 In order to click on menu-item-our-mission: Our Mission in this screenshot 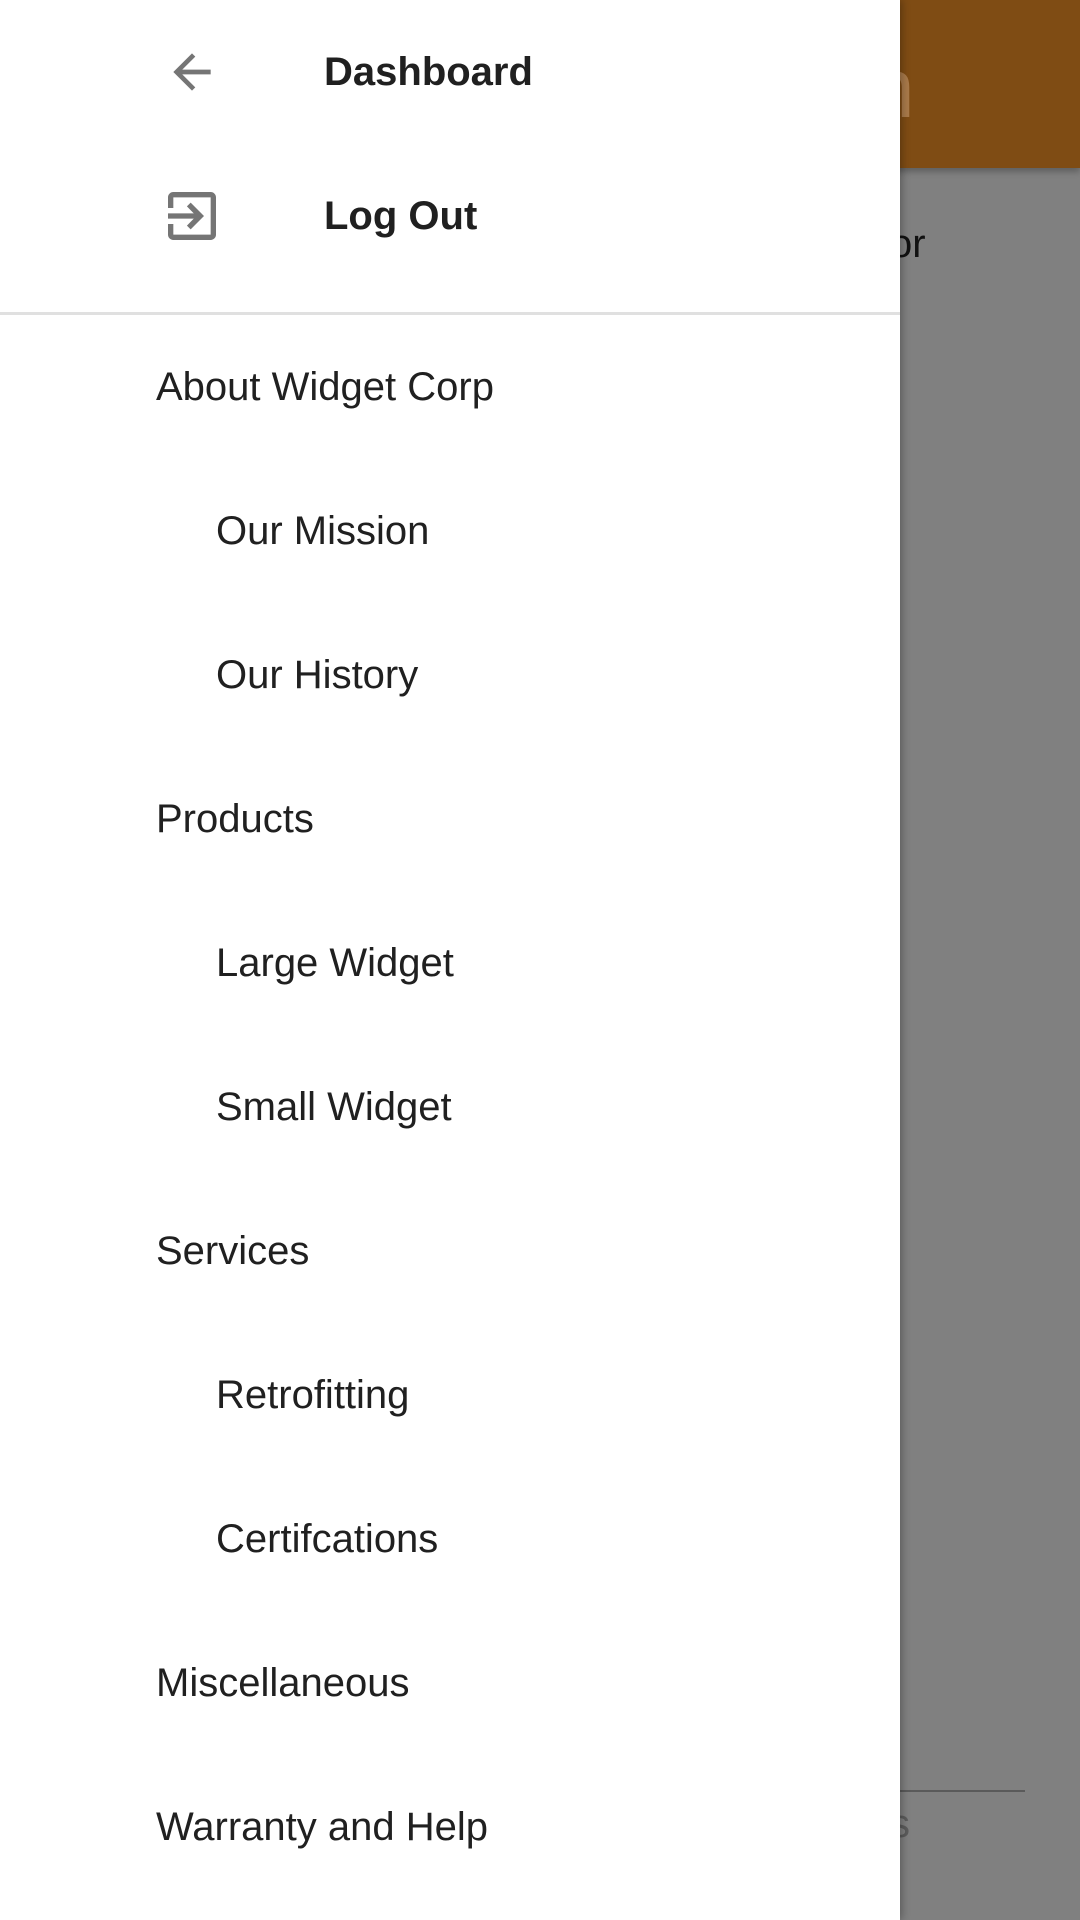, I will do `click(450, 531)`.